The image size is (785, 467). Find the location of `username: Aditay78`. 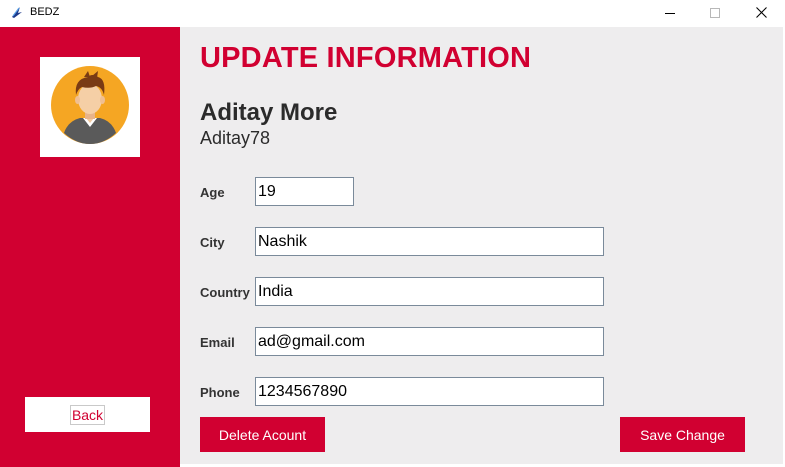

username: Aditay78 is located at coordinates (235, 138).